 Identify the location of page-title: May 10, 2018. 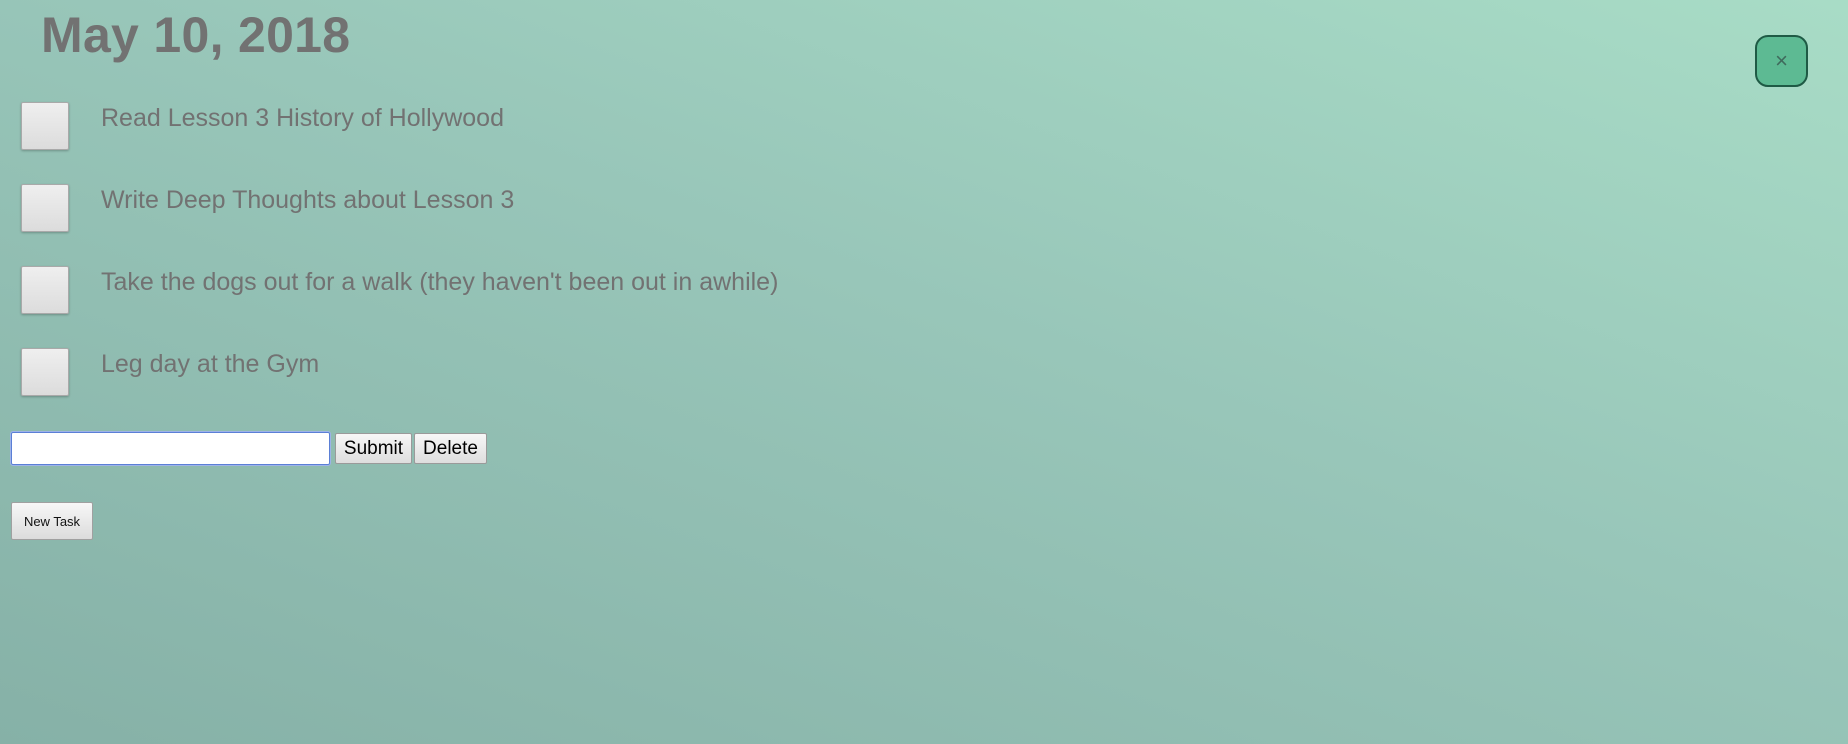
(196, 35).